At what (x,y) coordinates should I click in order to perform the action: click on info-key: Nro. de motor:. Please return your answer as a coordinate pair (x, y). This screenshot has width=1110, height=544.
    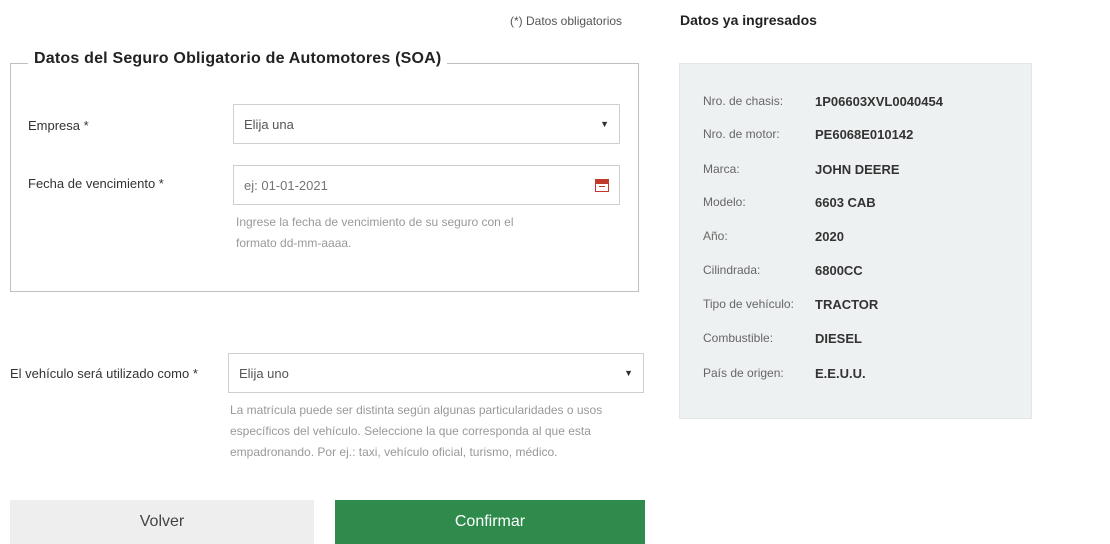
    Looking at the image, I should click on (741, 134).